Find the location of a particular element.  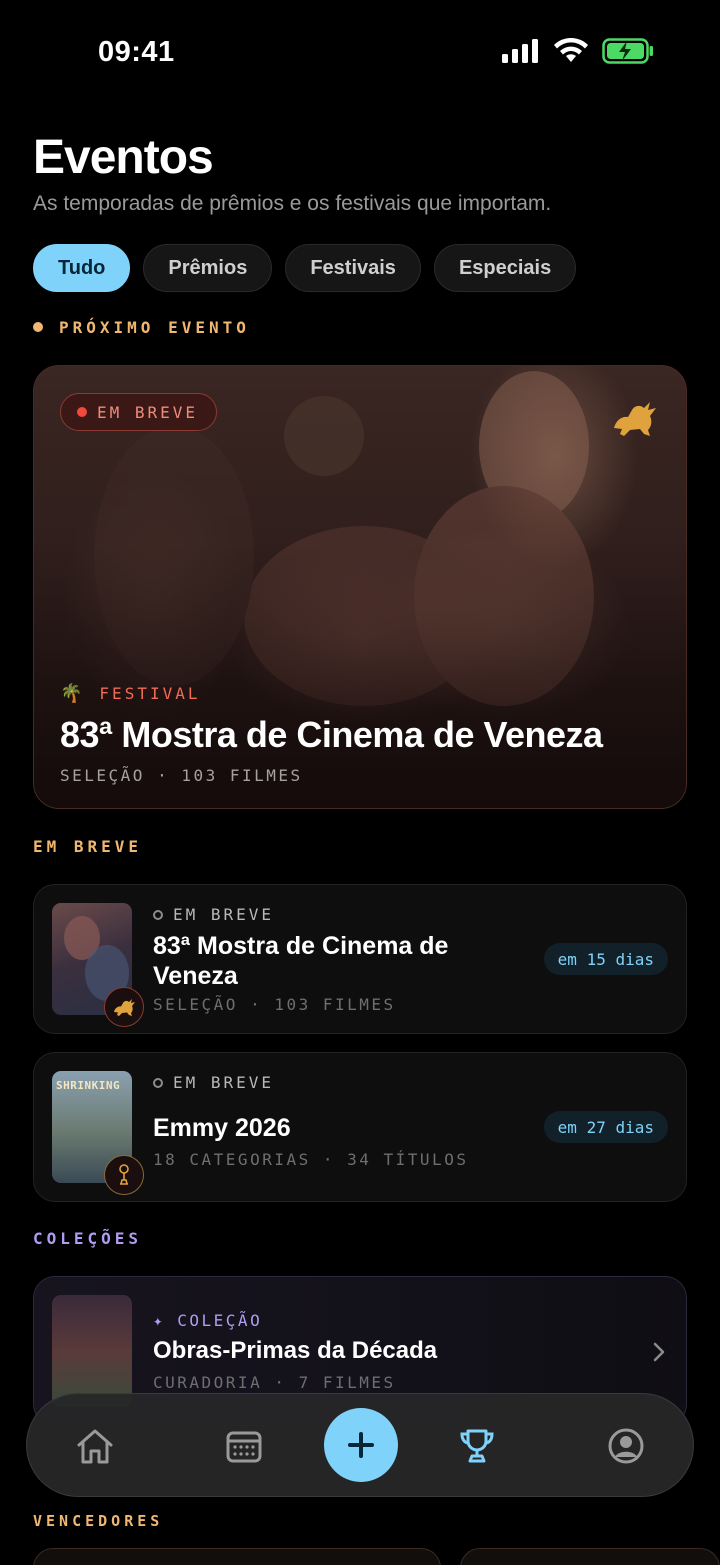

tab-profile is located at coordinates (626, 1446).